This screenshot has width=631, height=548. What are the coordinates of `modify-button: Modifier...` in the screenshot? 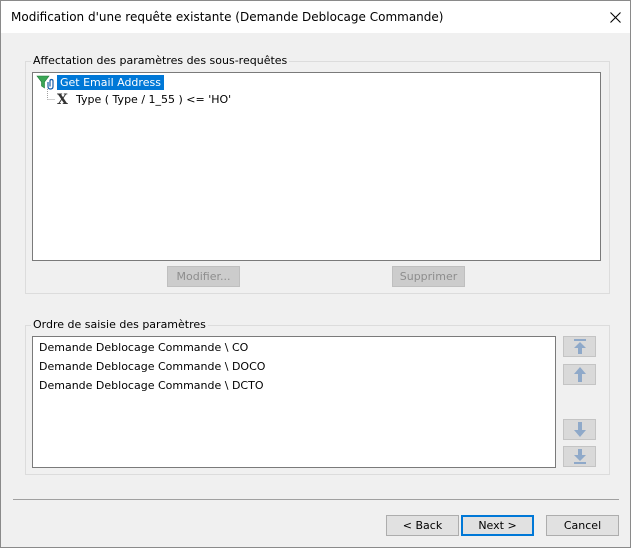 It's located at (203, 276).